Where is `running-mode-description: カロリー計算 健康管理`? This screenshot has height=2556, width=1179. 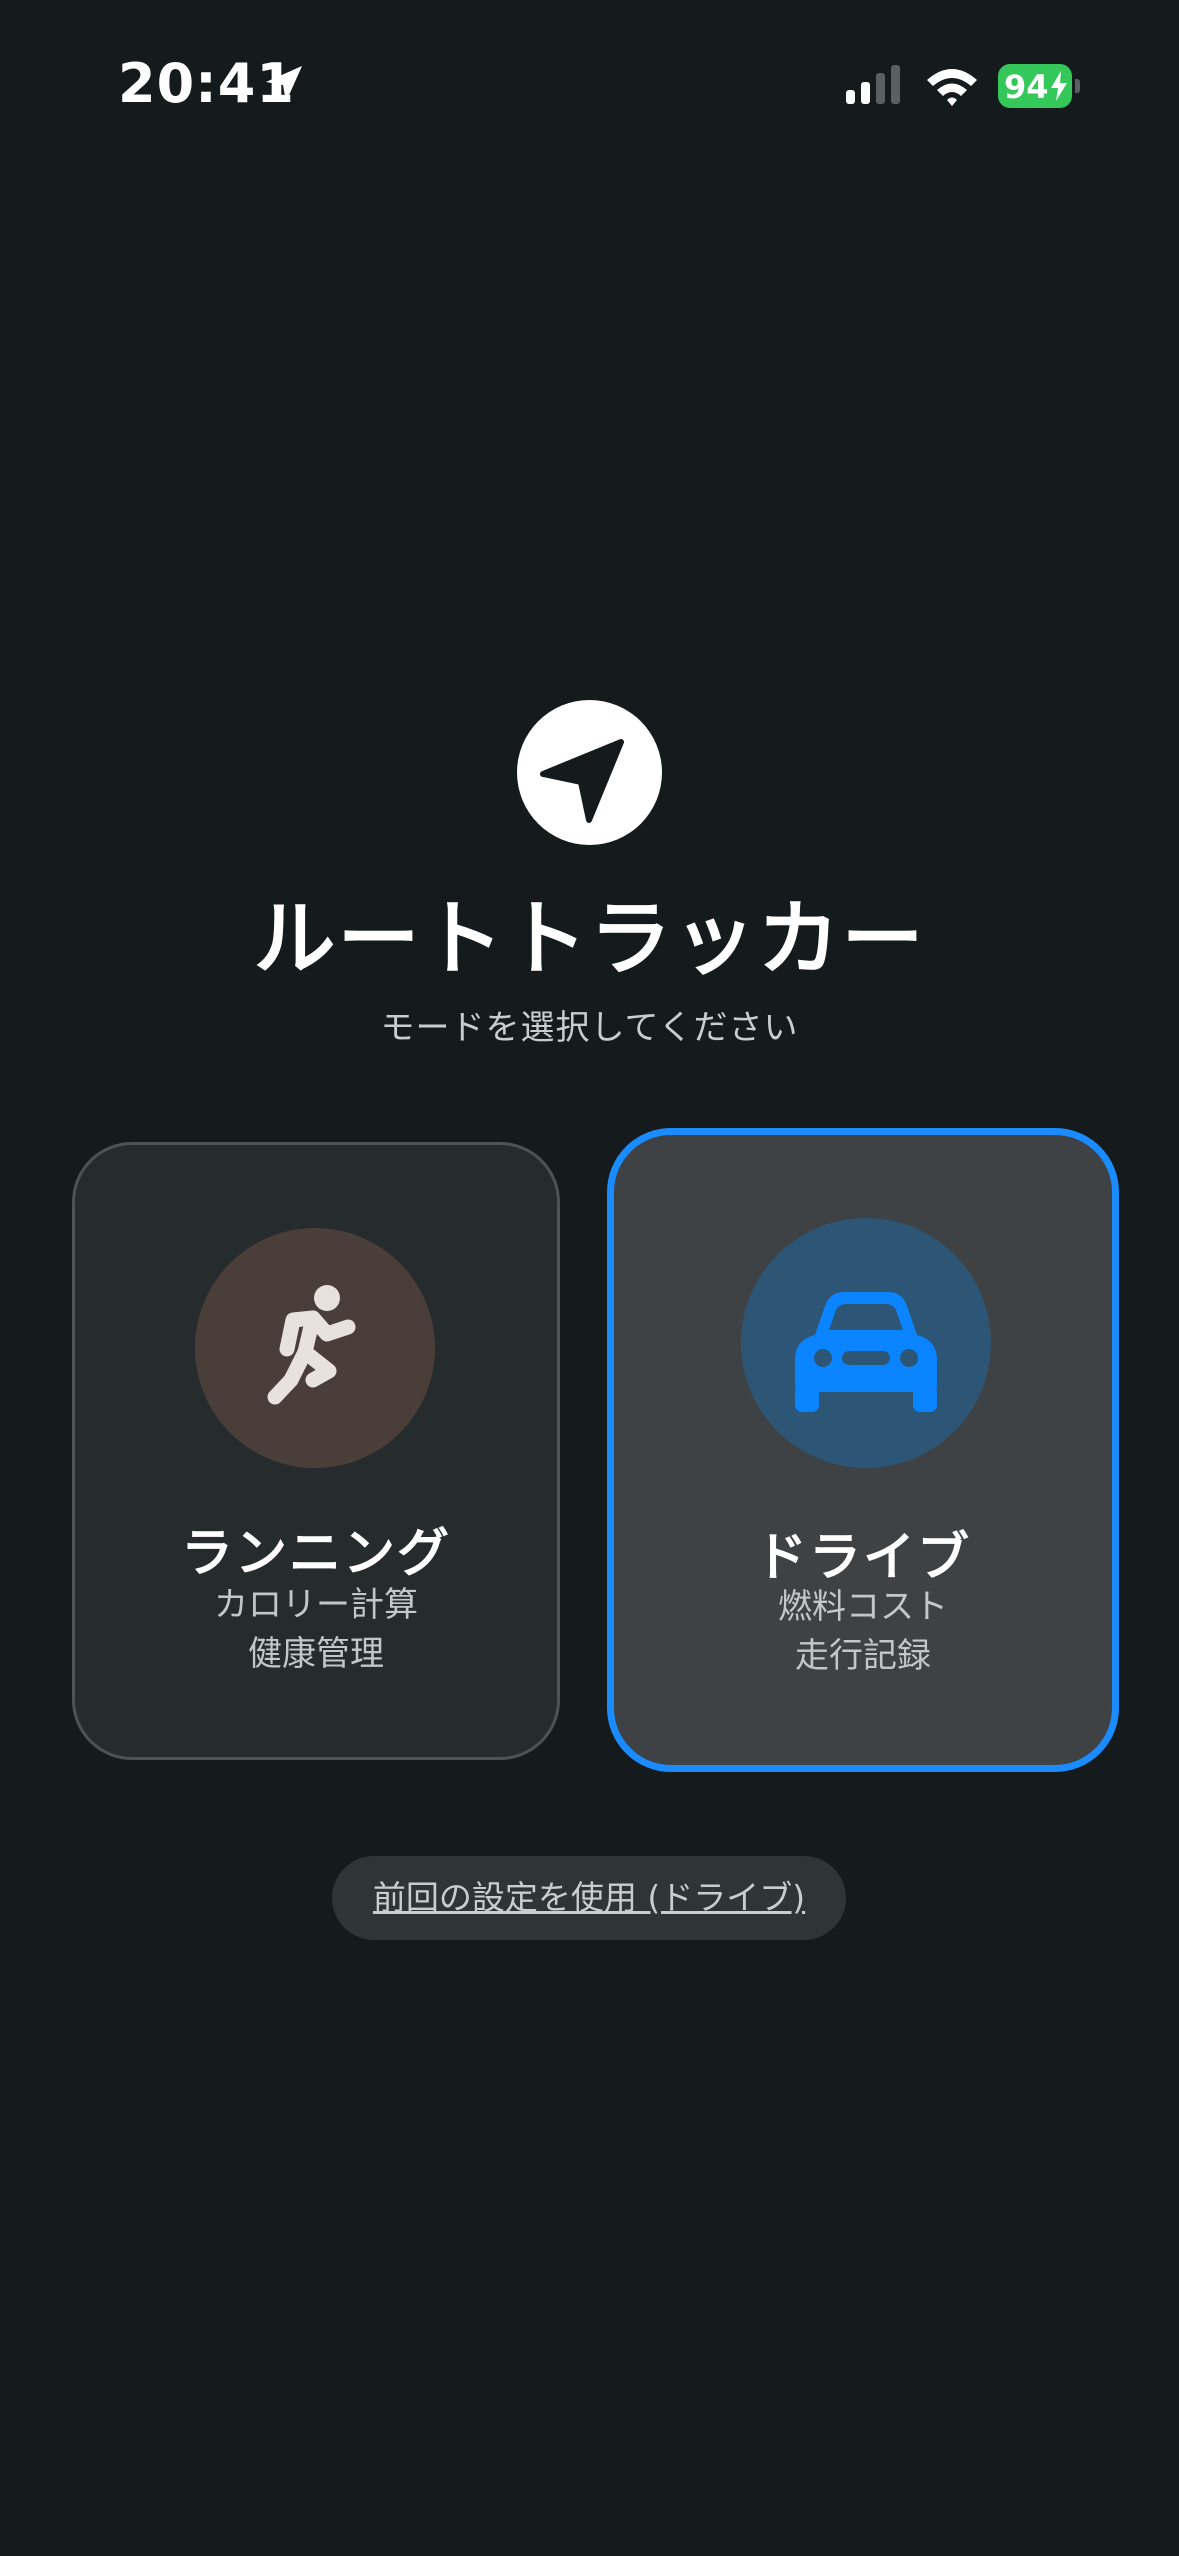
running-mode-description: カロリー計算 健康管理 is located at coordinates (316, 1630).